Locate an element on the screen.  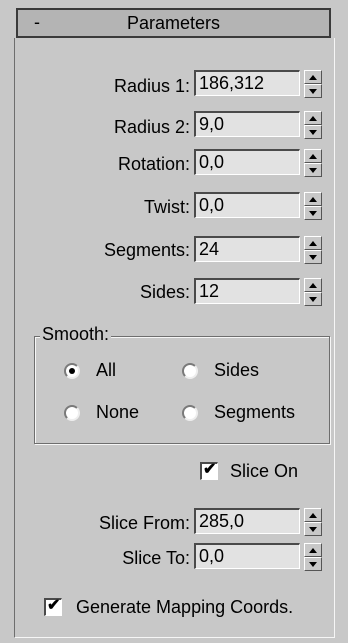
radius1-label: Radius 1: is located at coordinates (151, 86).